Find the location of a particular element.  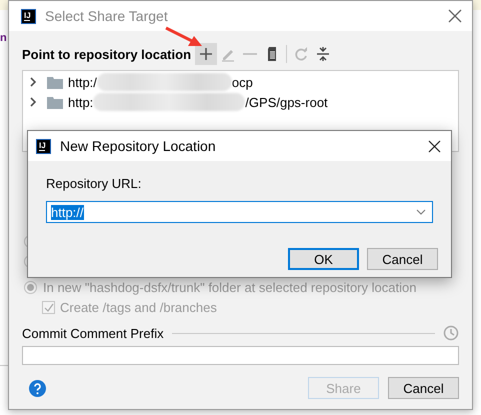

repository-url: ocp is located at coordinates (242, 82).